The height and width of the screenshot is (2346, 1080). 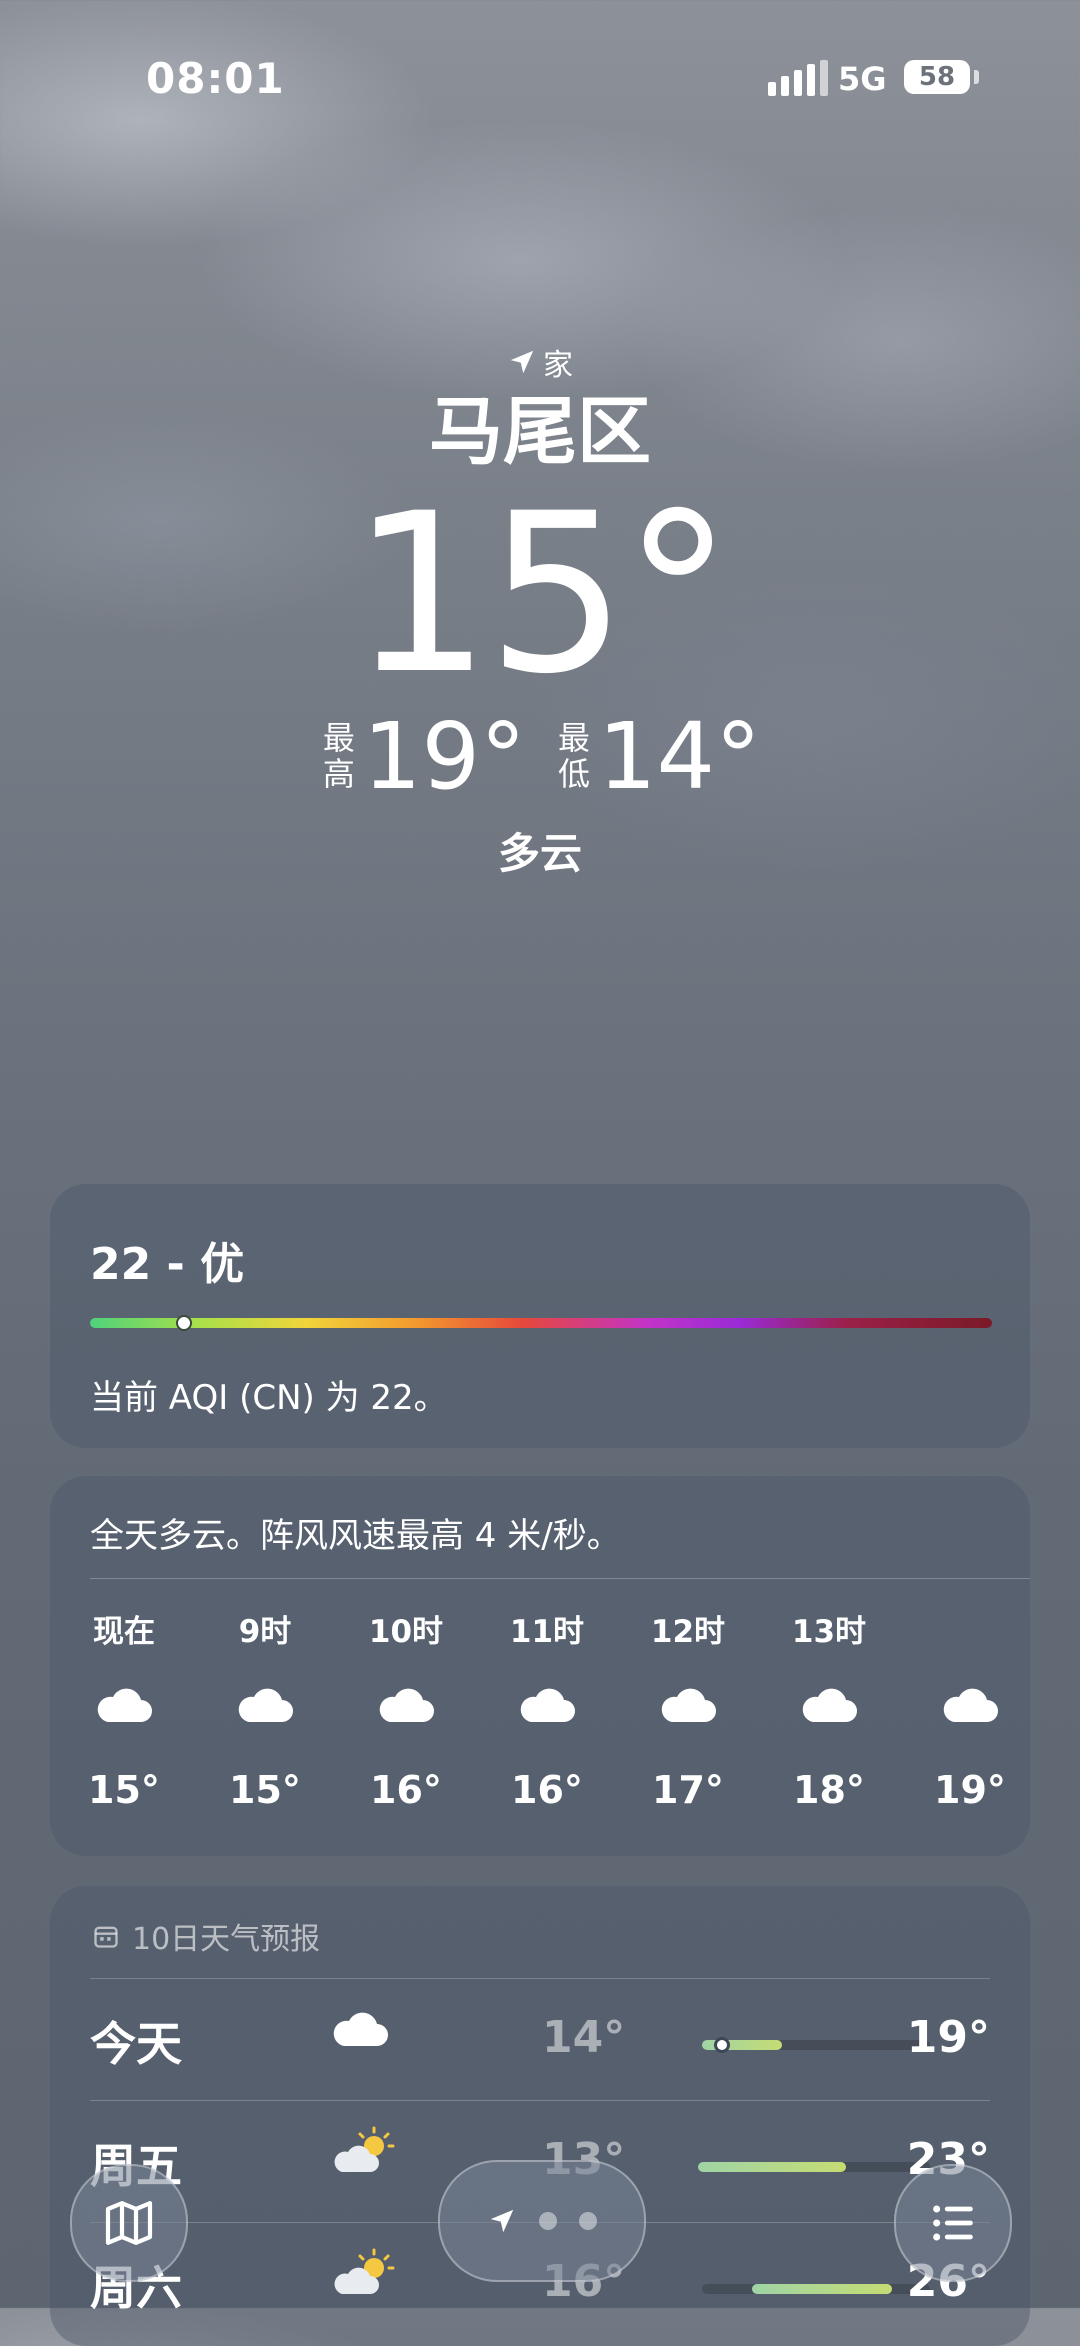 What do you see at coordinates (722, 2045) in the screenshot?
I see `current-temp-marker` at bounding box center [722, 2045].